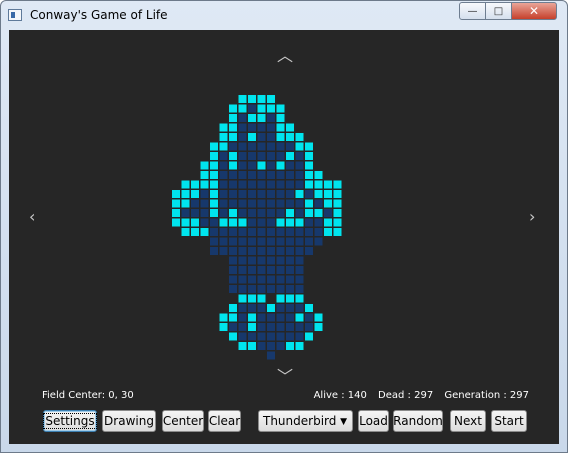 This screenshot has height=453, width=568. Describe the element at coordinates (129, 421) in the screenshot. I see `drawing-button: Drawing` at that location.